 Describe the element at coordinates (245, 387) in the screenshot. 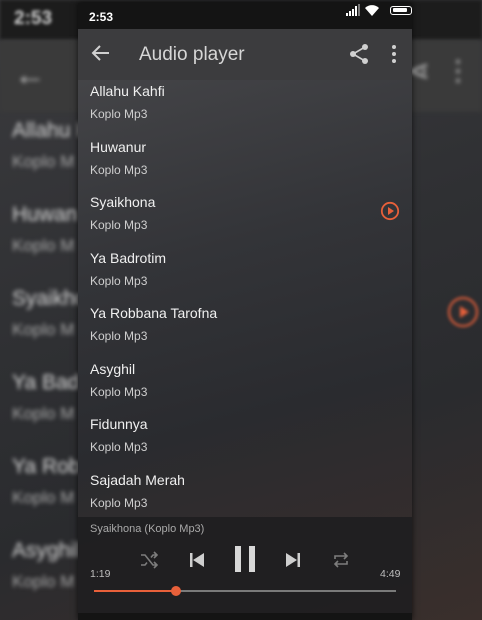

I see `track-item: Asyghil Koplo Mp3` at that location.